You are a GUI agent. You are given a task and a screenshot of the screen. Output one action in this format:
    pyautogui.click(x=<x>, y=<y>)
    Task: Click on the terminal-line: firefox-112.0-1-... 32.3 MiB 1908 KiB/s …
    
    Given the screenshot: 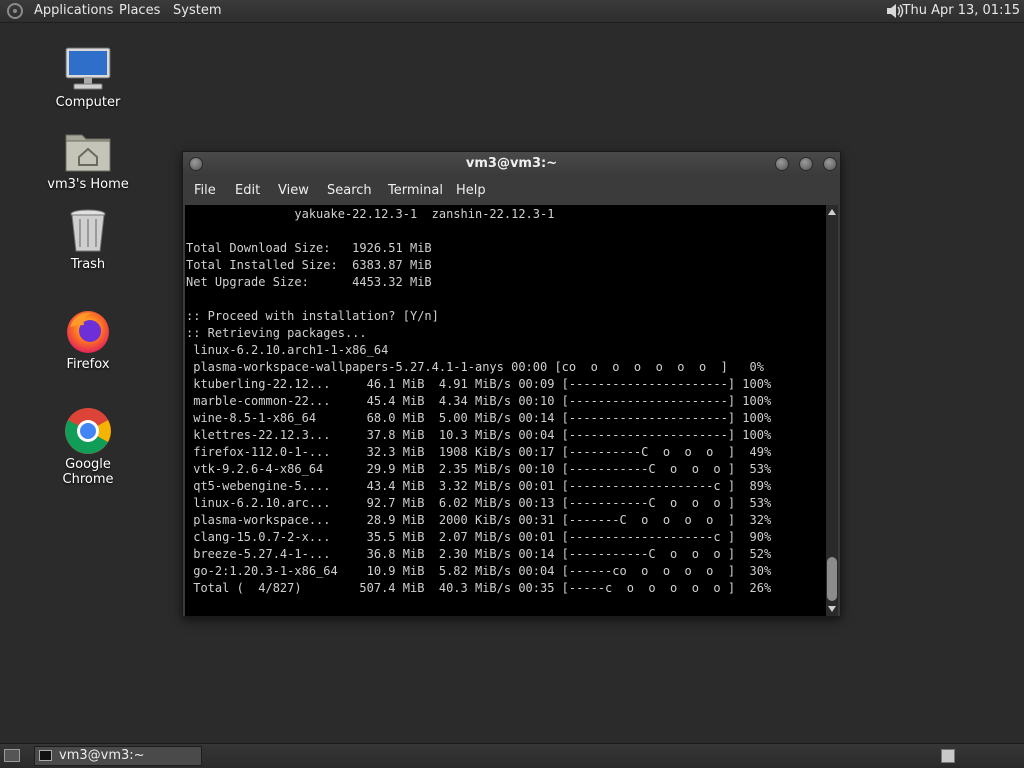 What is the action you would take?
    pyautogui.click(x=479, y=452)
    